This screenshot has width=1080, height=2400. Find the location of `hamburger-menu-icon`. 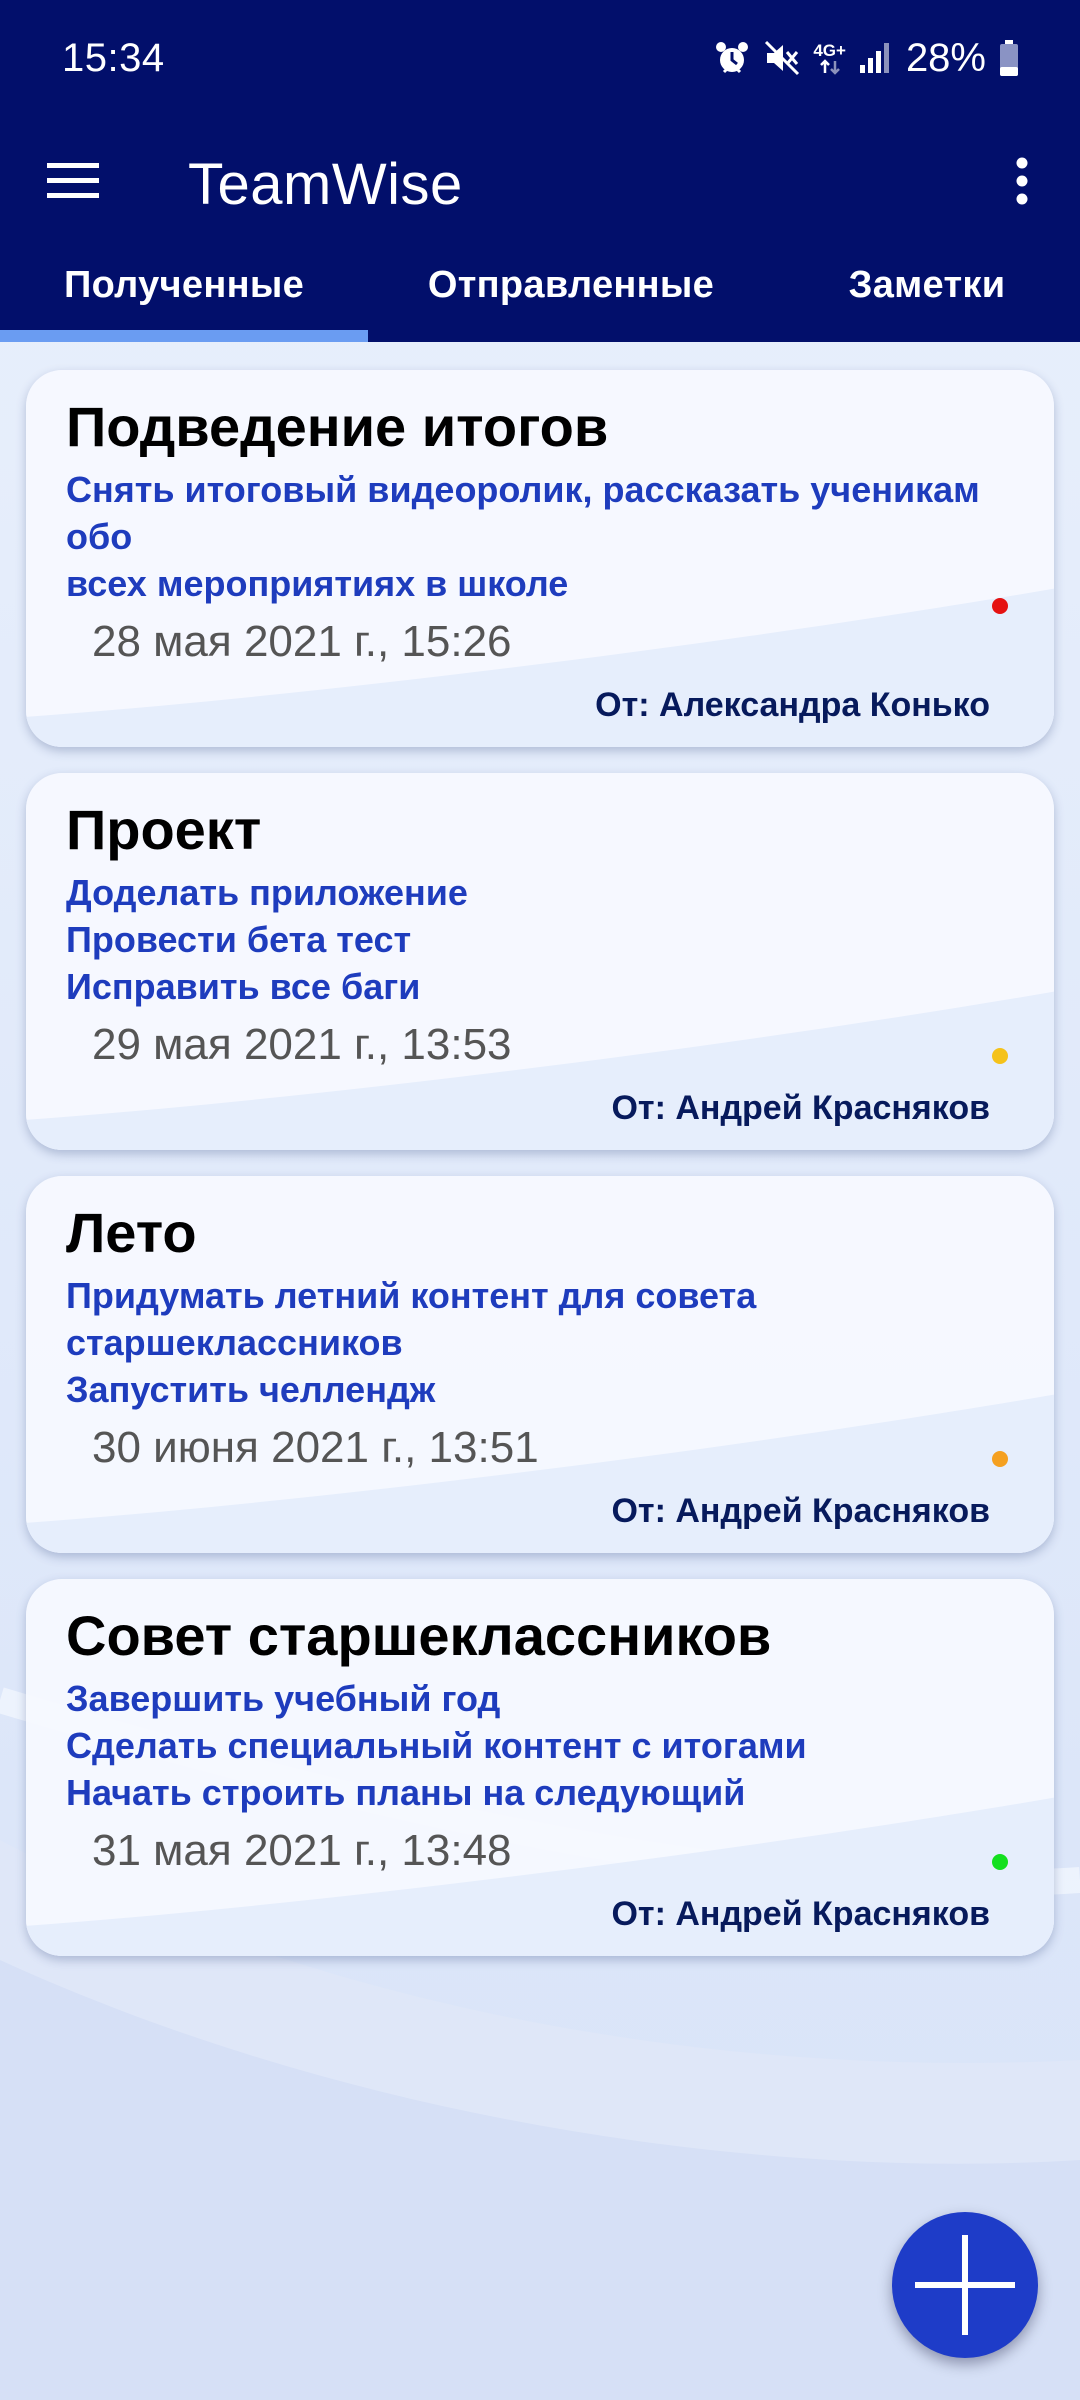

hamburger-menu-icon is located at coordinates (73, 180).